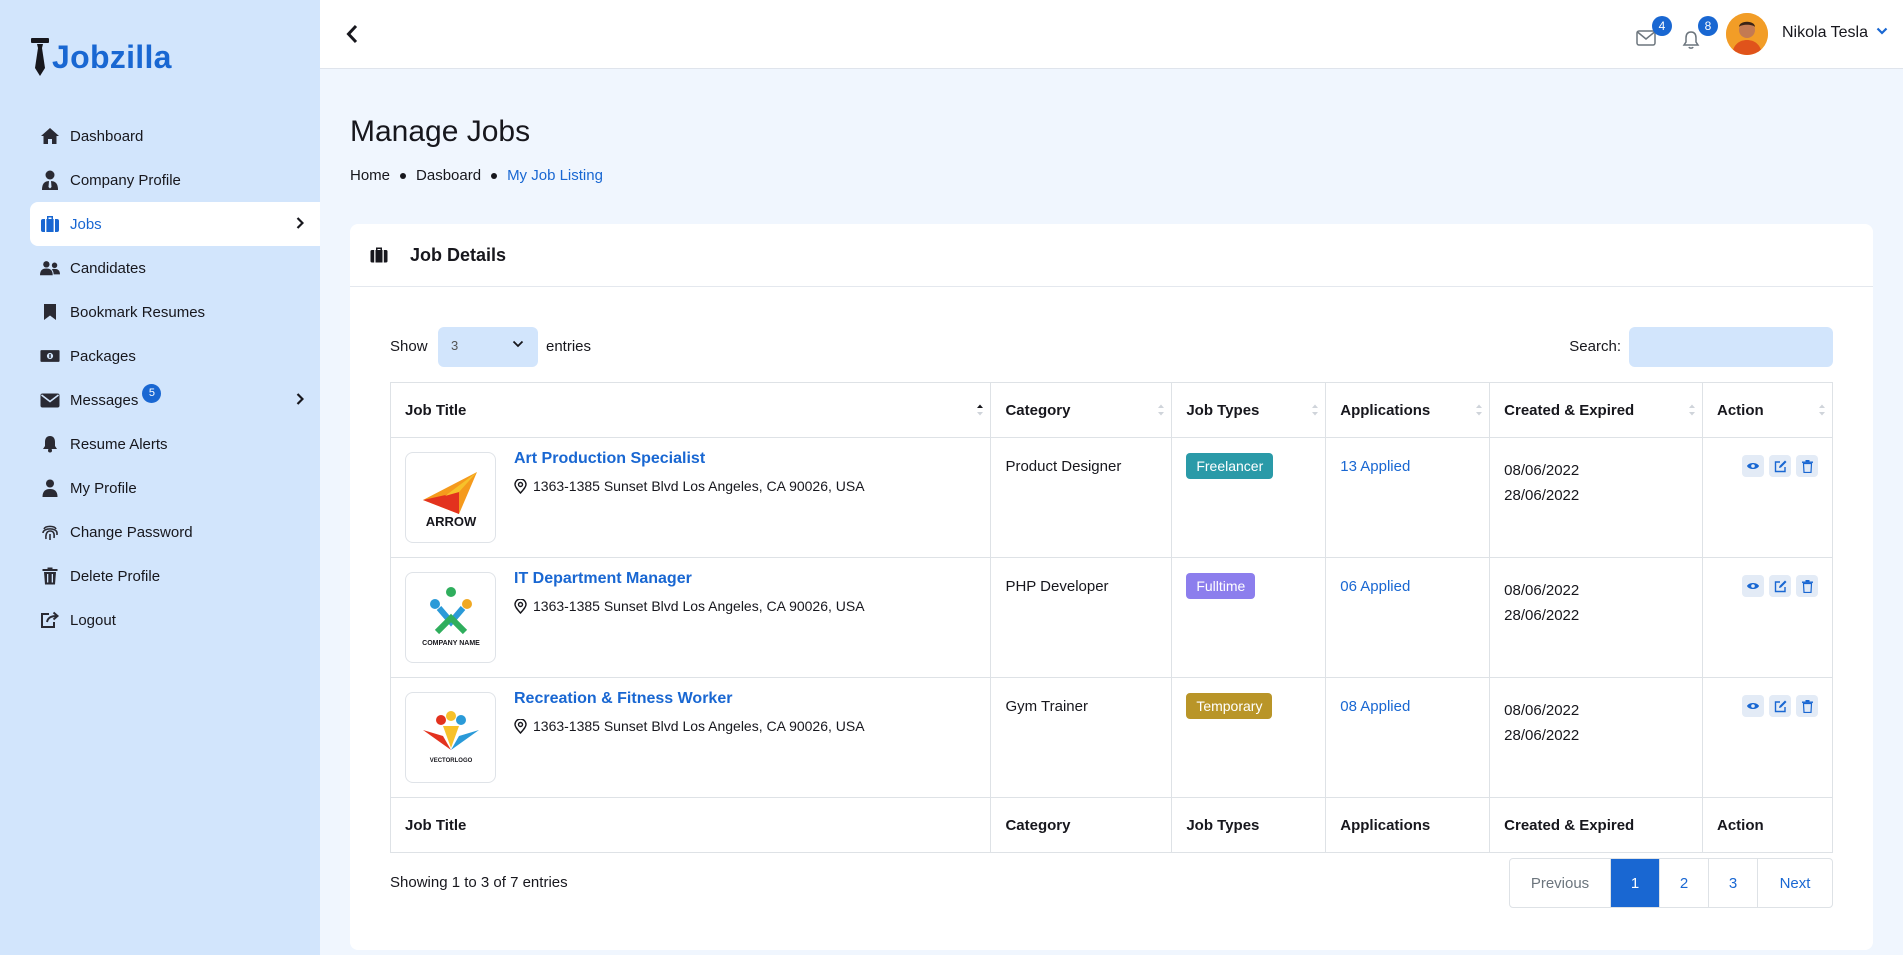 This screenshot has height=955, width=1903. I want to click on sidebar-item-dashboard: Dashboard, so click(175, 136).